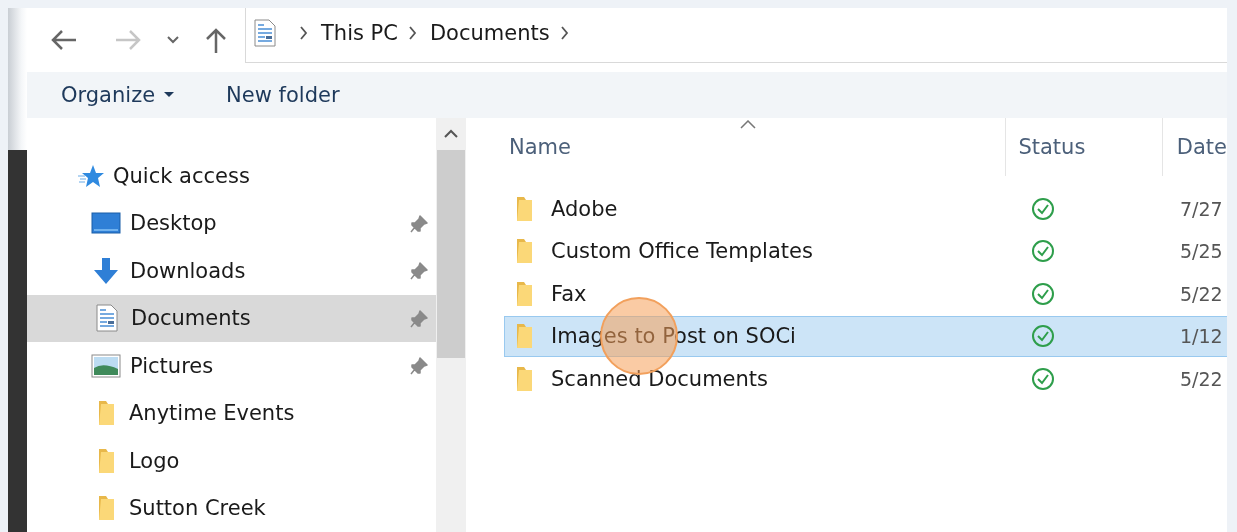  Describe the element at coordinates (569, 293) in the screenshot. I see `file-name: Fax` at that location.